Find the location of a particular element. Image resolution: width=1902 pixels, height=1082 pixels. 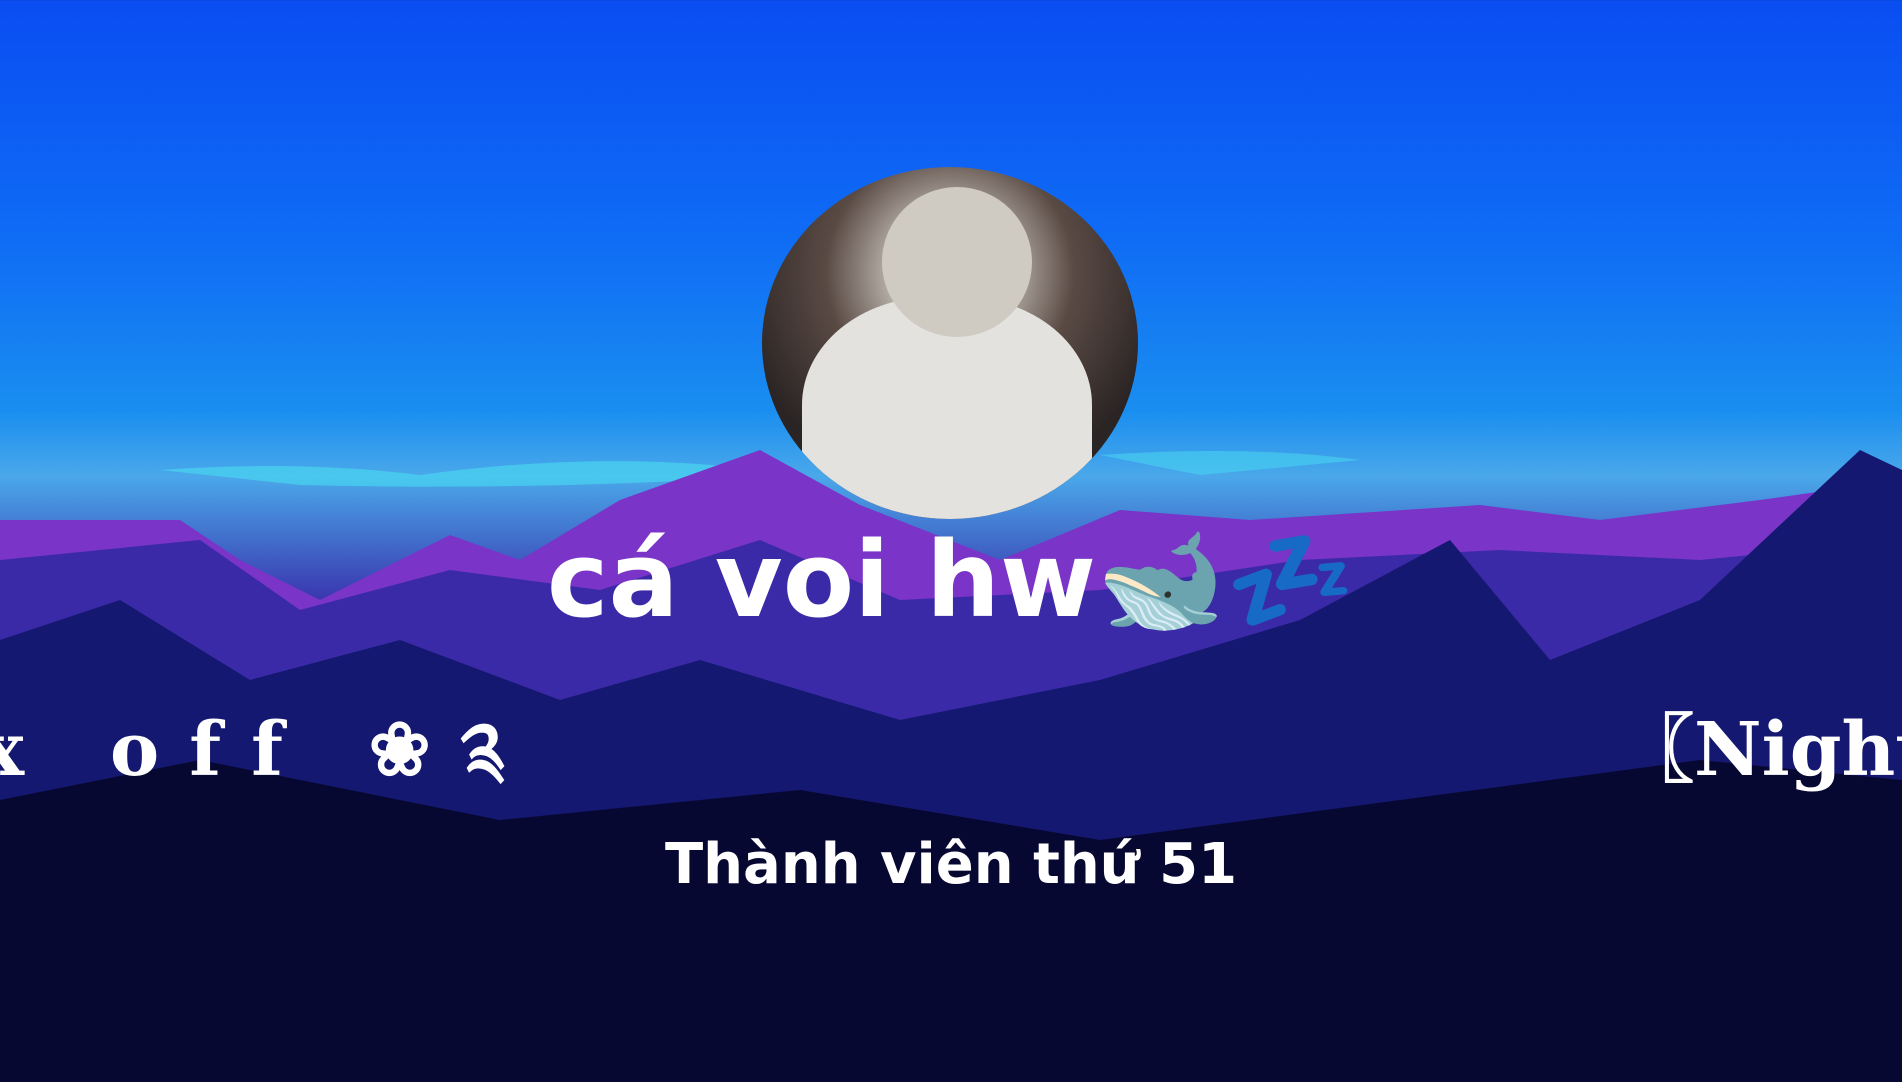

profile-avatar is located at coordinates (950, 343).